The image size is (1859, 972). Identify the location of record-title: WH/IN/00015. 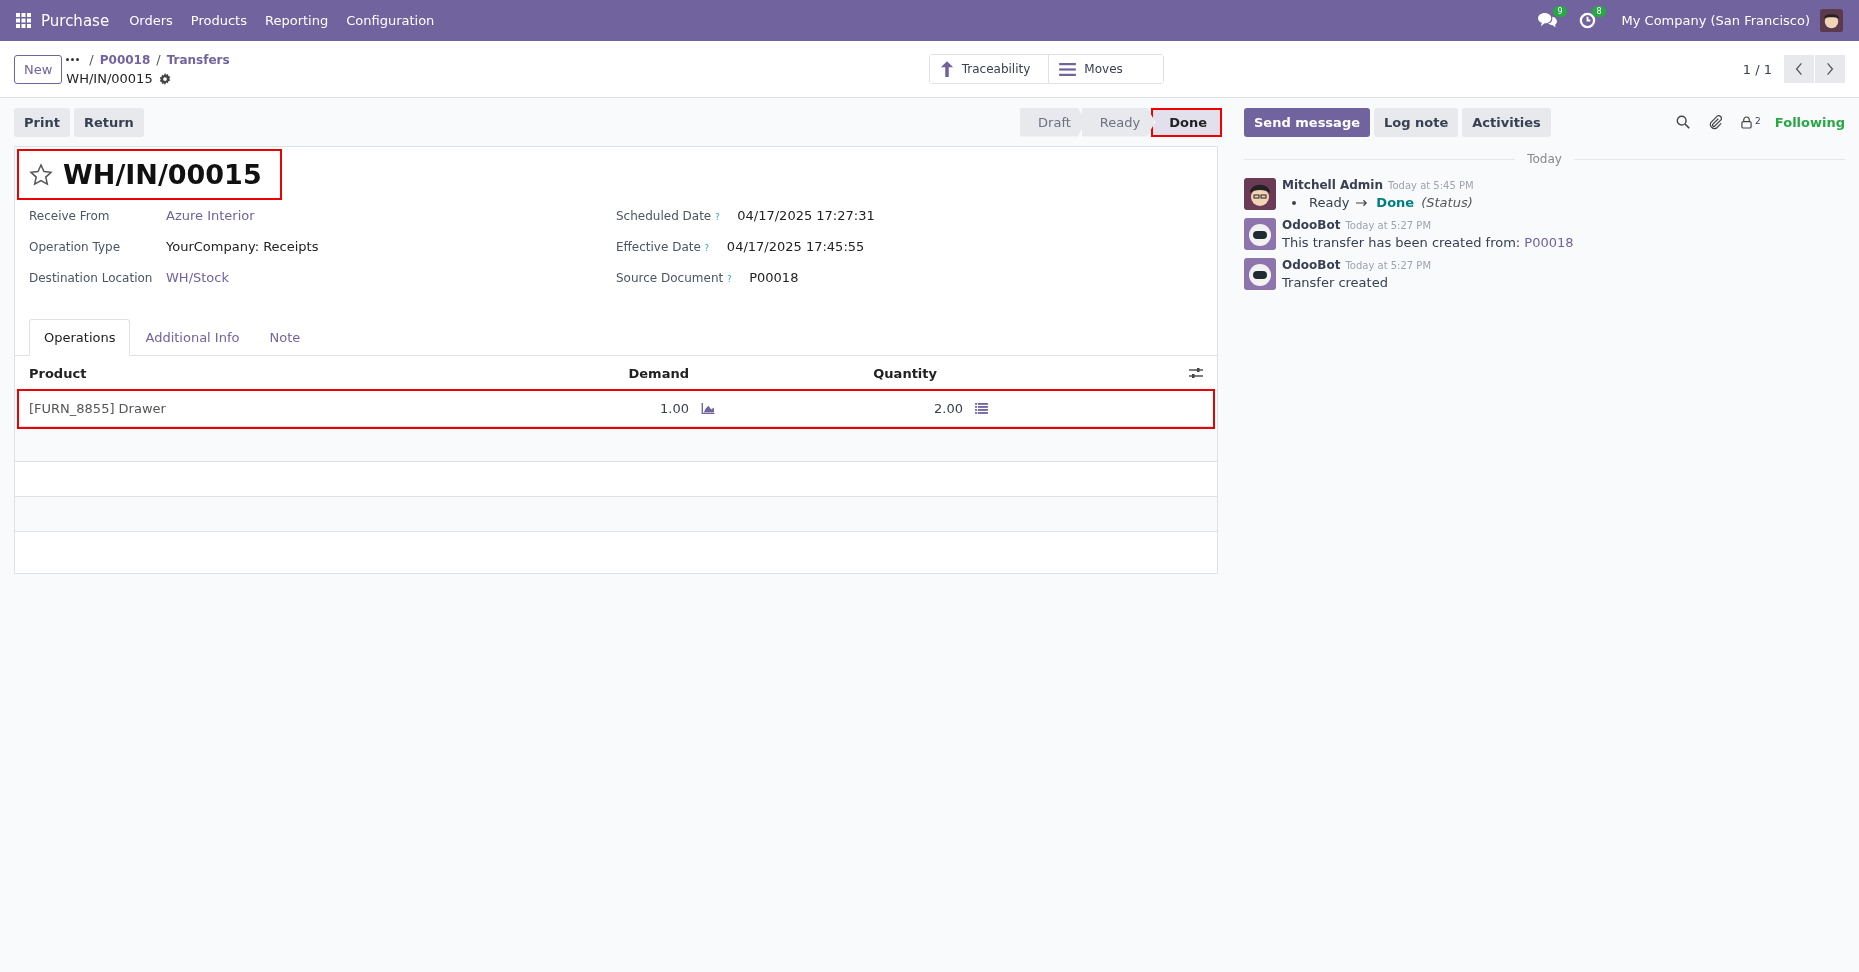
(162, 174).